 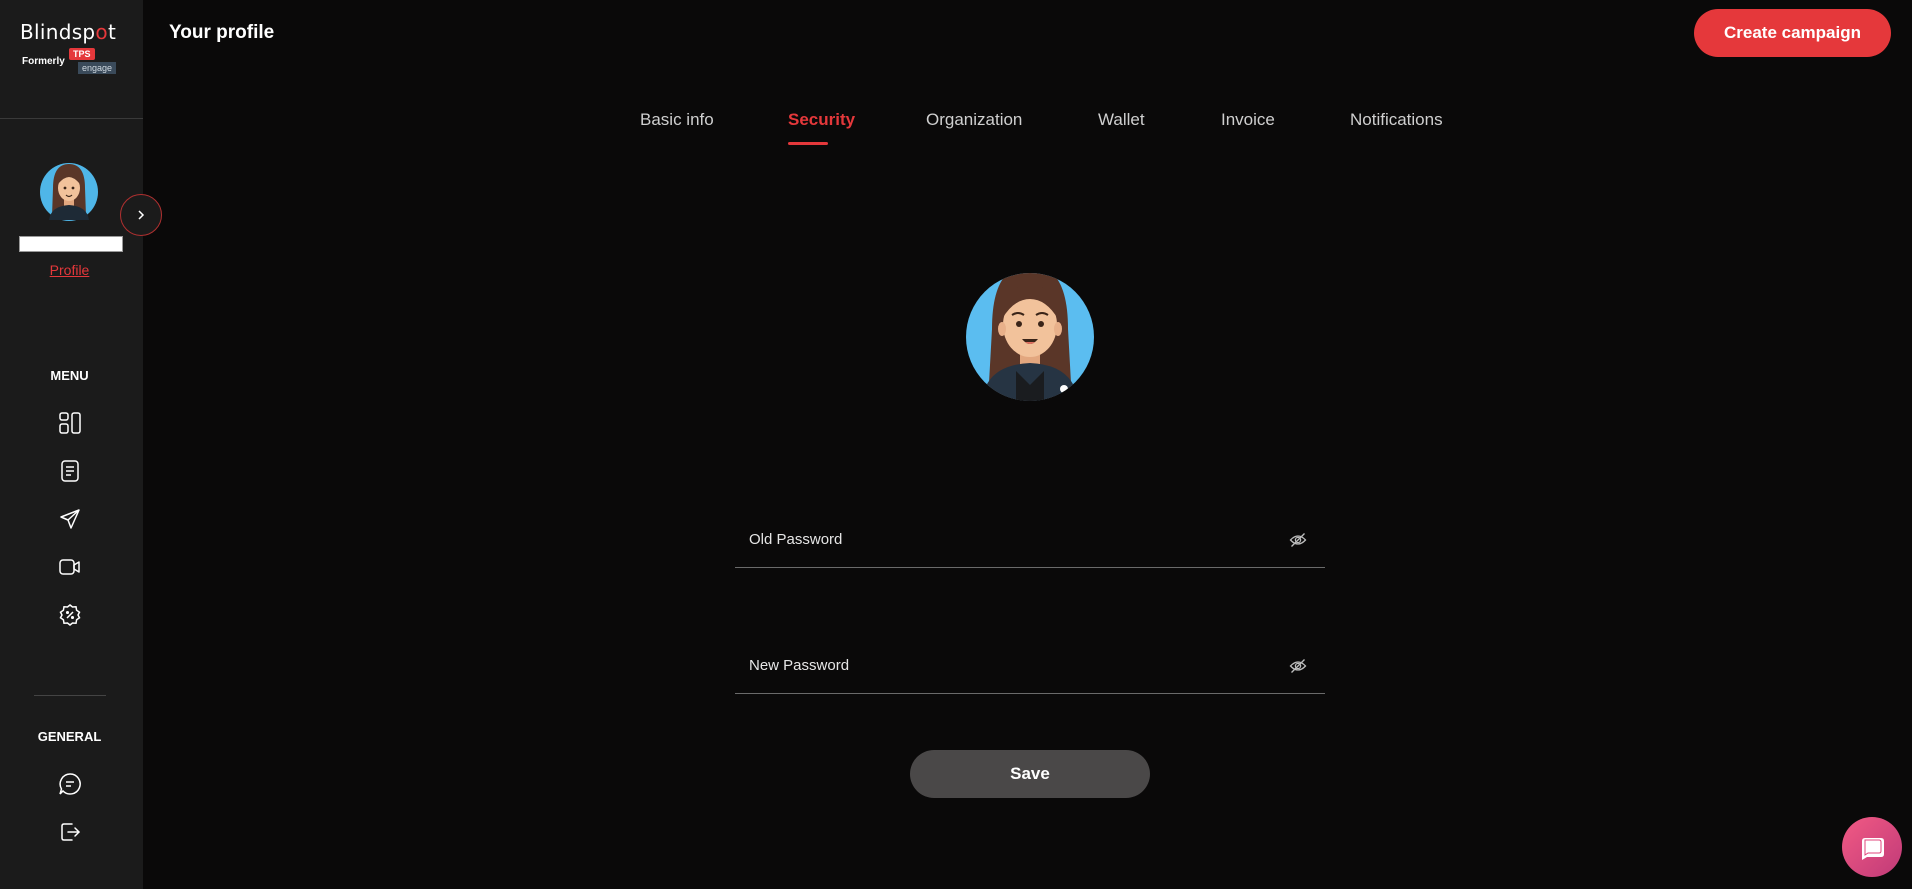 I want to click on page-title: Your profile, so click(x=222, y=32).